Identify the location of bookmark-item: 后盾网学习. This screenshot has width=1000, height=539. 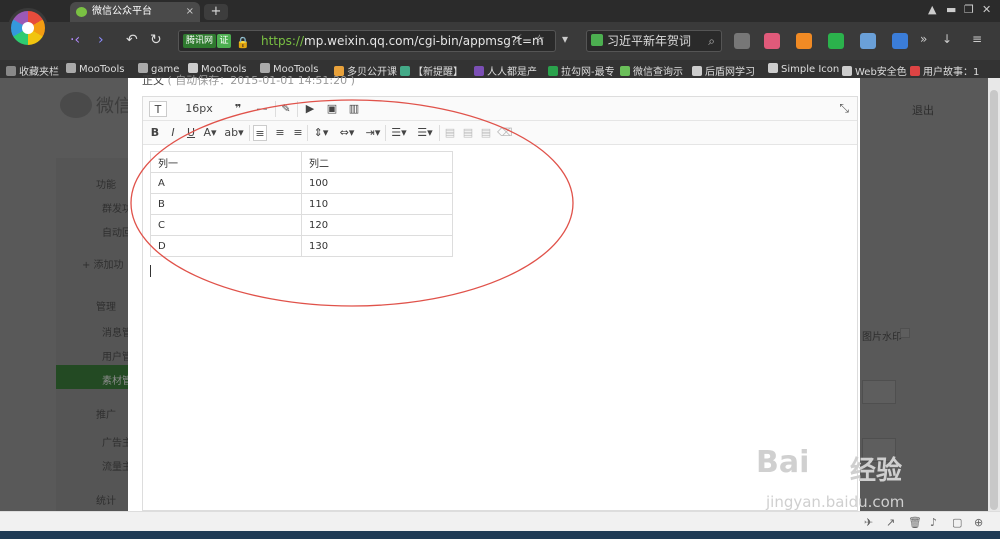
(723, 70).